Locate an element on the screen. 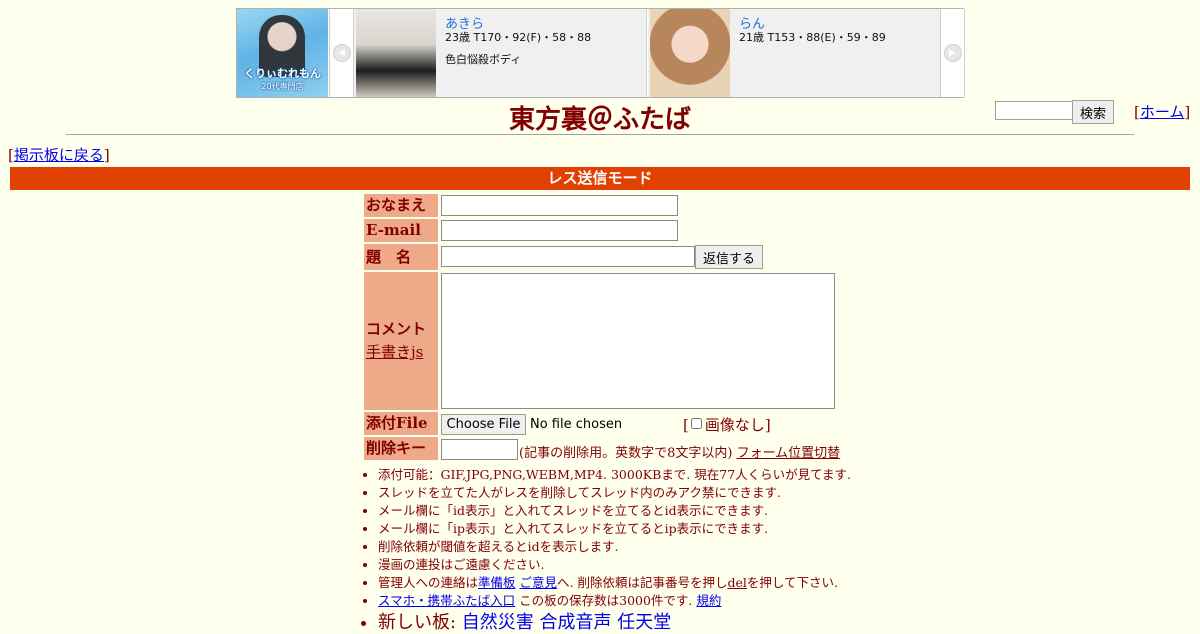 The width and height of the screenshot is (1200, 634). form-position-toggle-link: フォーム位置切替 is located at coordinates (789, 453).